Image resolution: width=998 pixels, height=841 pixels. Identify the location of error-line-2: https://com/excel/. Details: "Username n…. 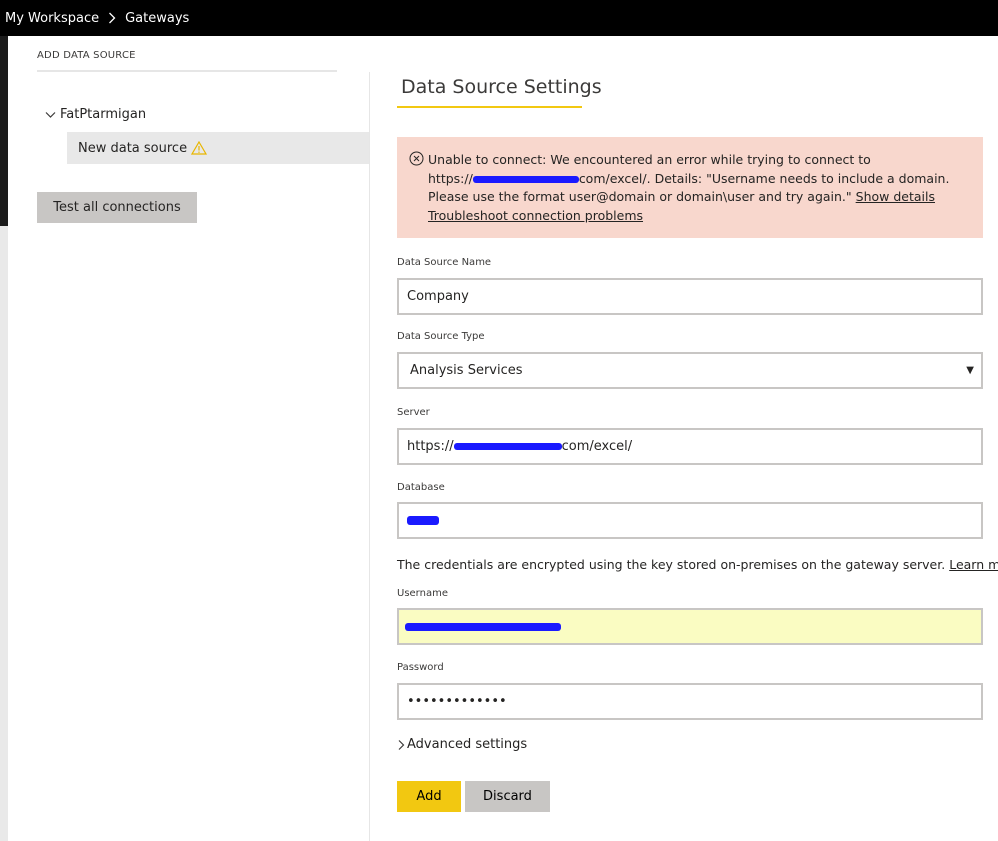
(689, 178).